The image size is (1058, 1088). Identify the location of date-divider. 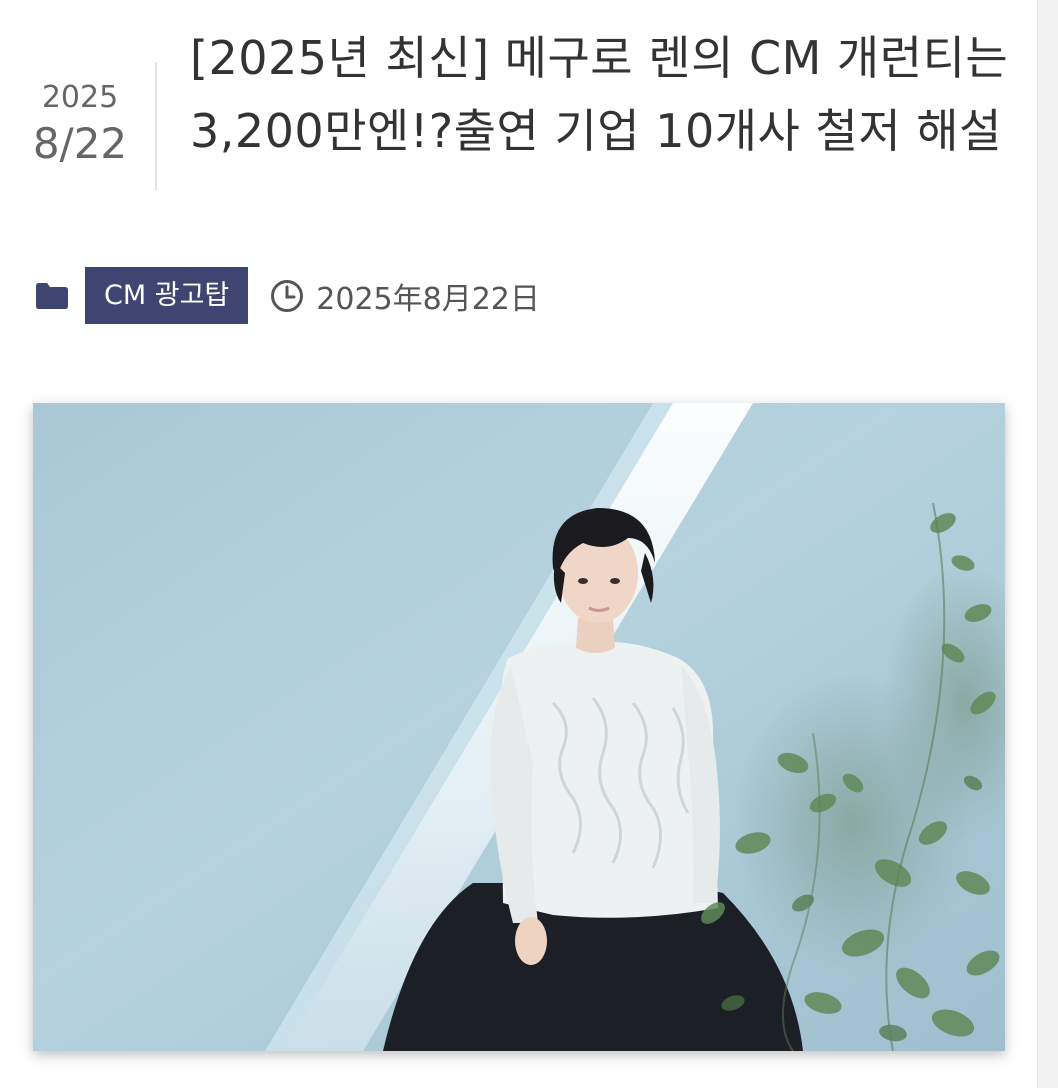
(156, 126).